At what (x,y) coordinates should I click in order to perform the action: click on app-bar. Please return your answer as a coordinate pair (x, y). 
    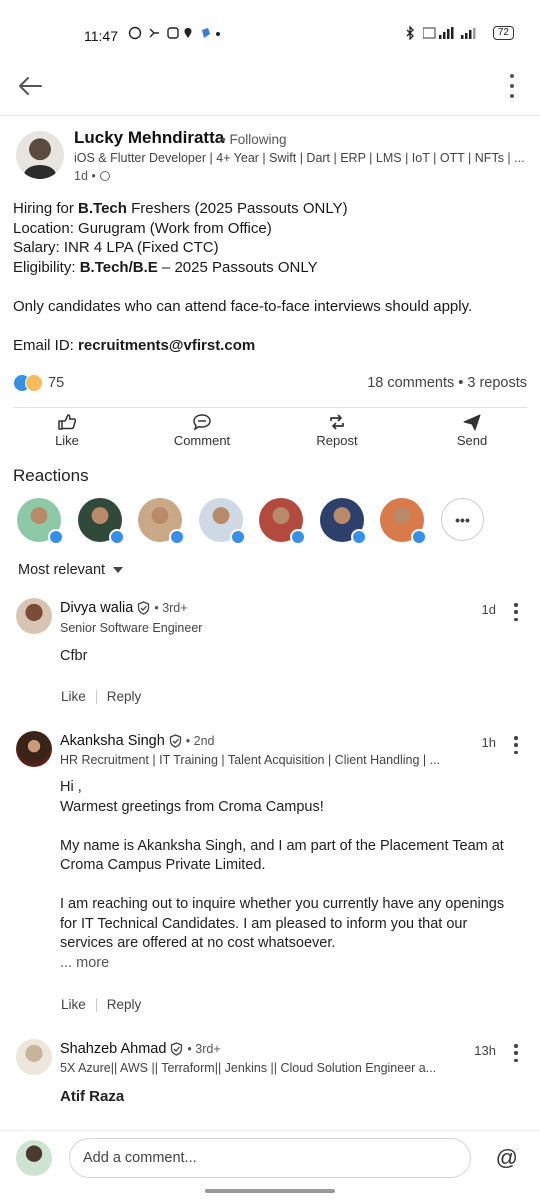
    Looking at the image, I should click on (270, 86).